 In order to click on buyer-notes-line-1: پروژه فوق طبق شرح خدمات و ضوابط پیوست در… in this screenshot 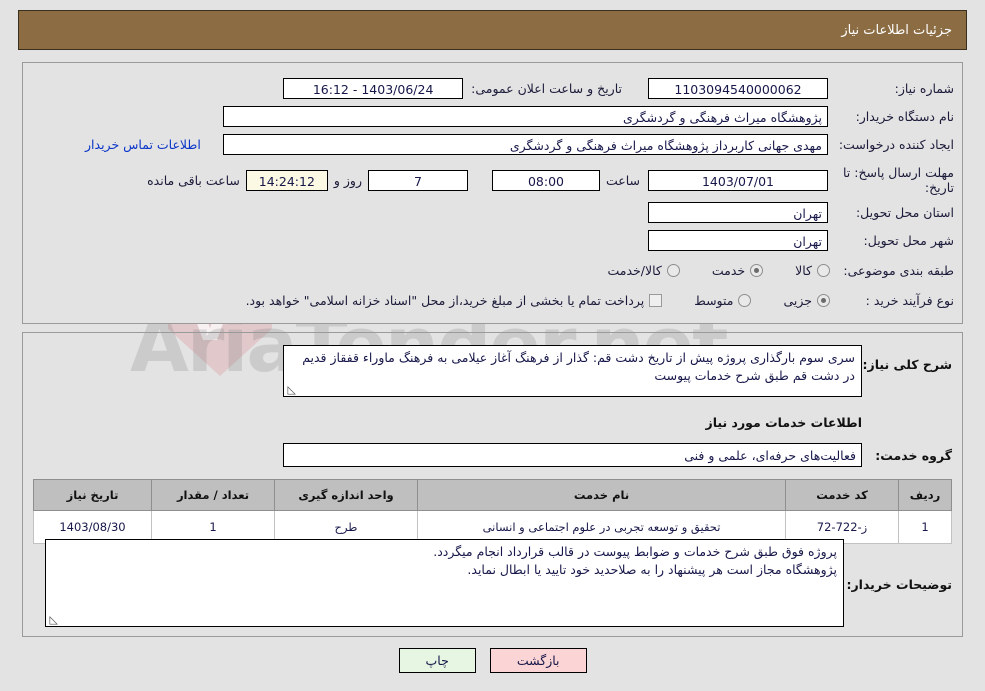, I will do `click(635, 551)`.